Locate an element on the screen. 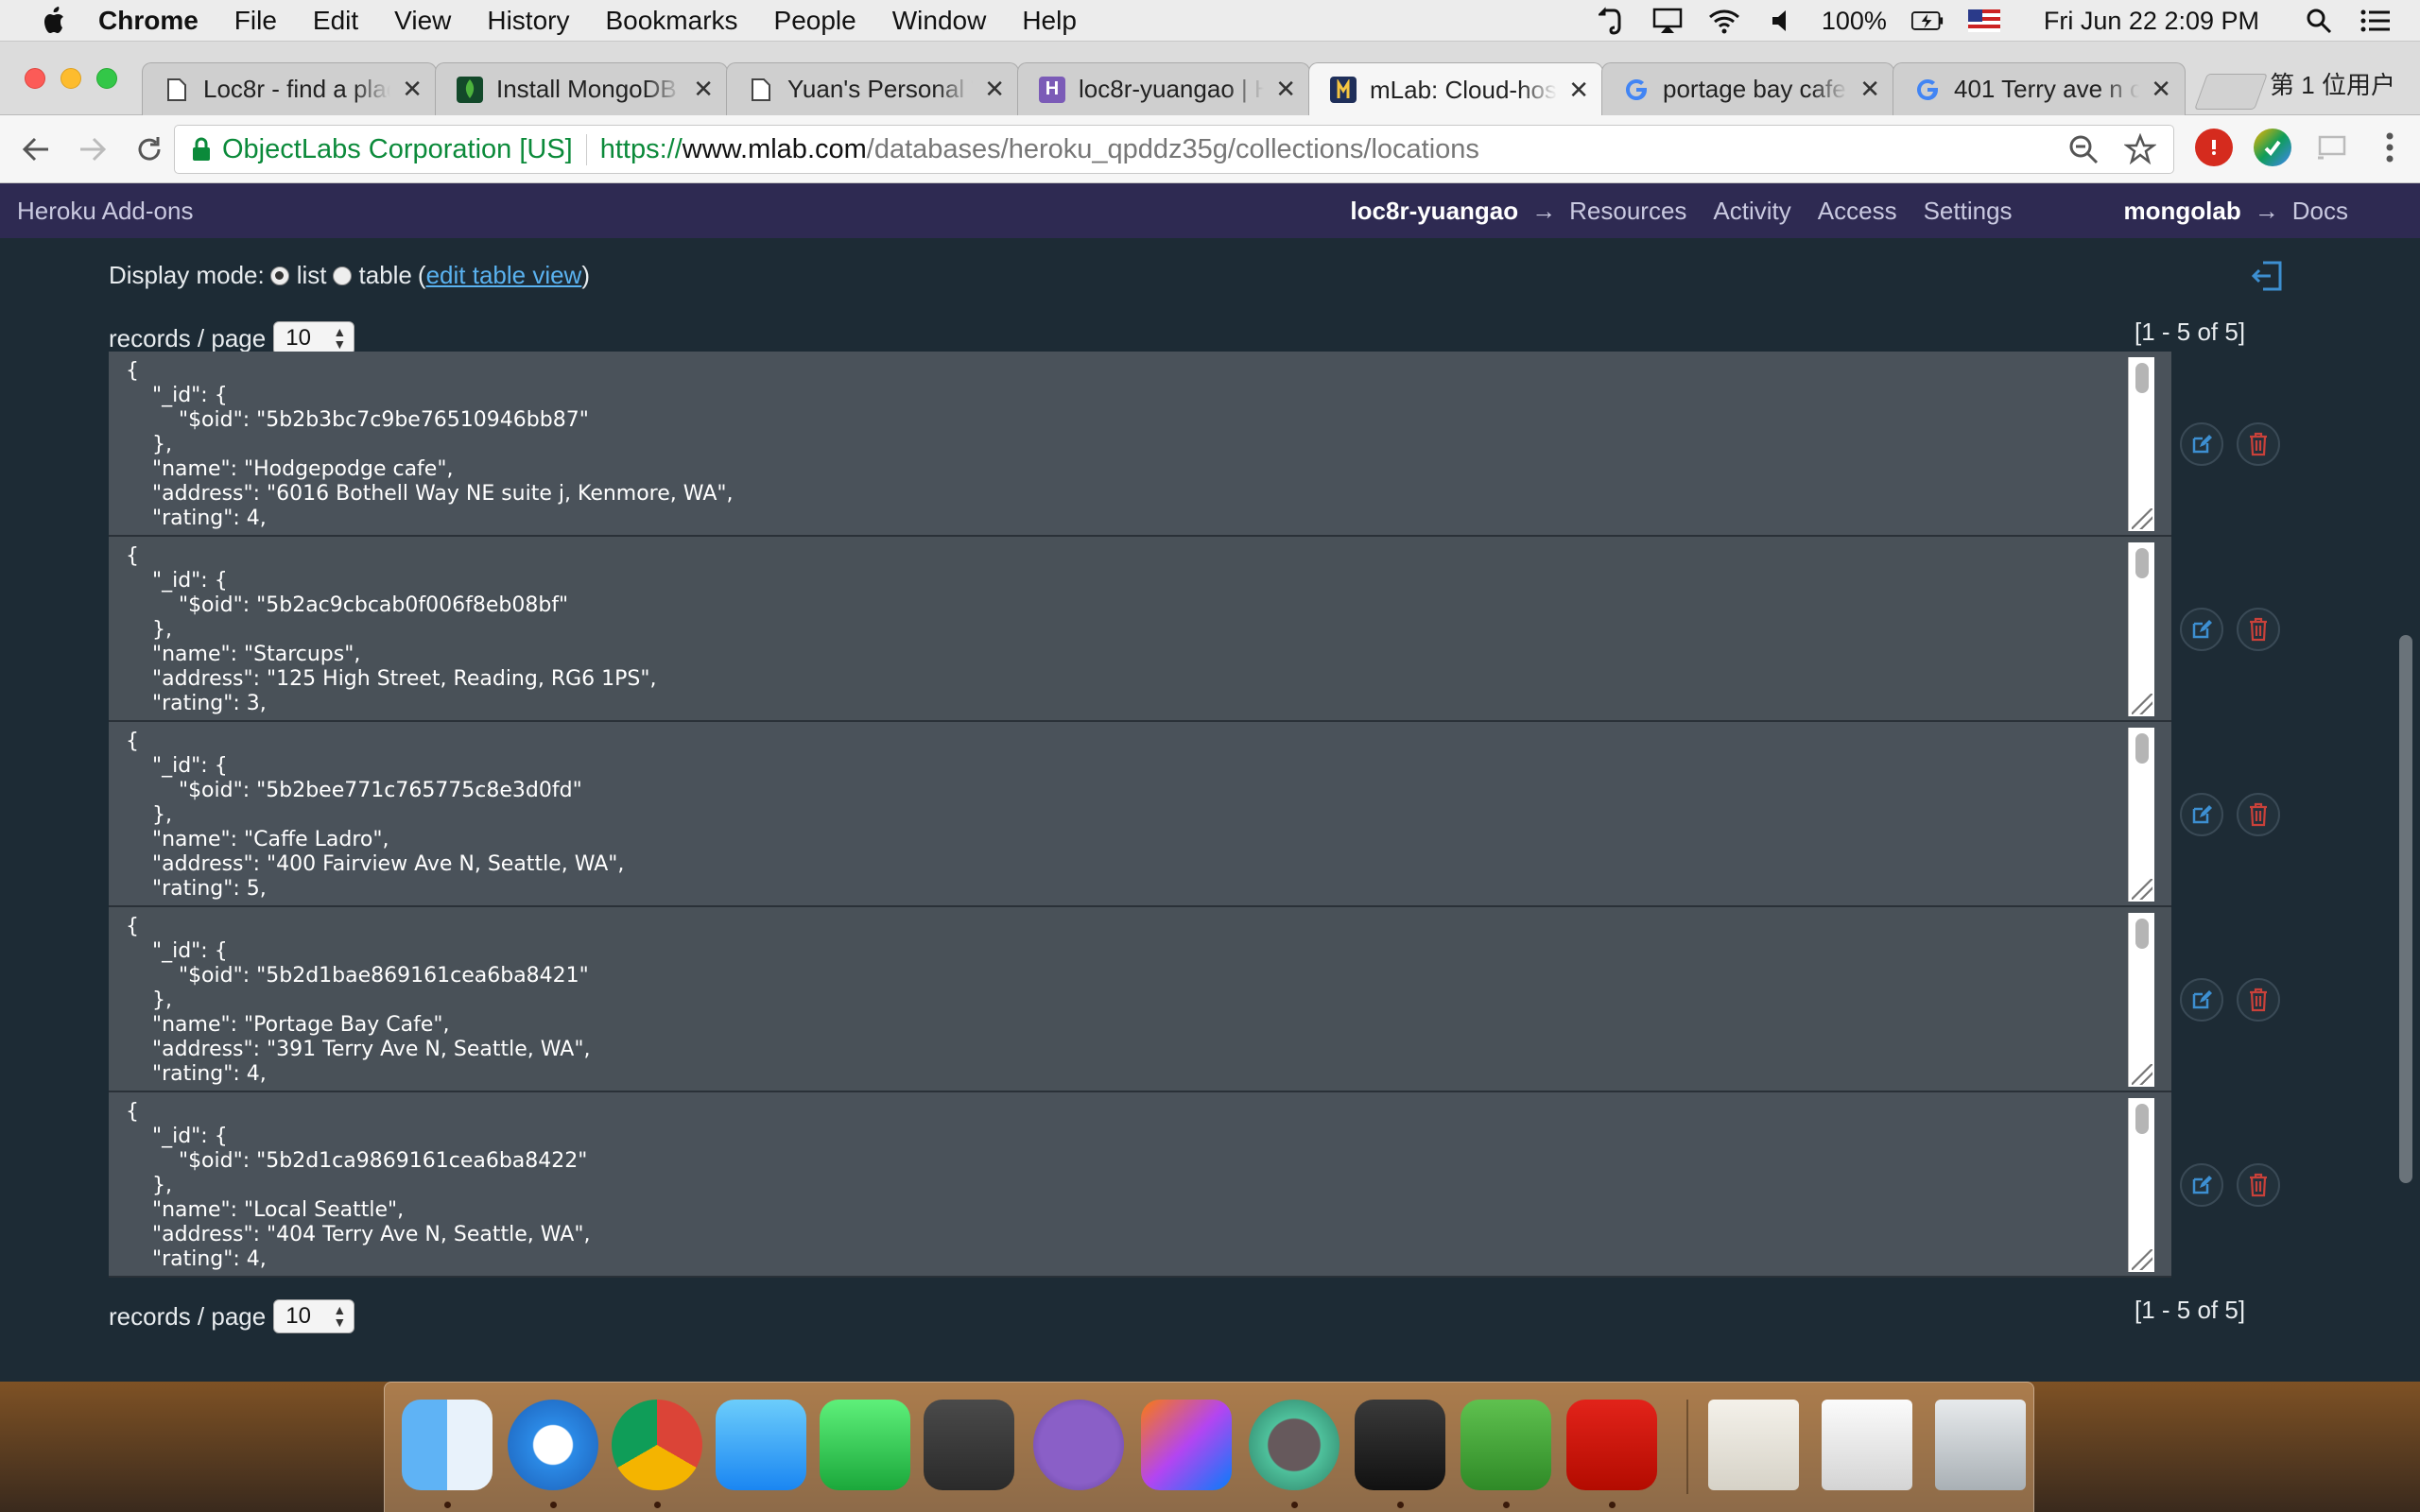 The height and width of the screenshot is (1512, 2420). documents-stack-icon is located at coordinates (1753, 1445).